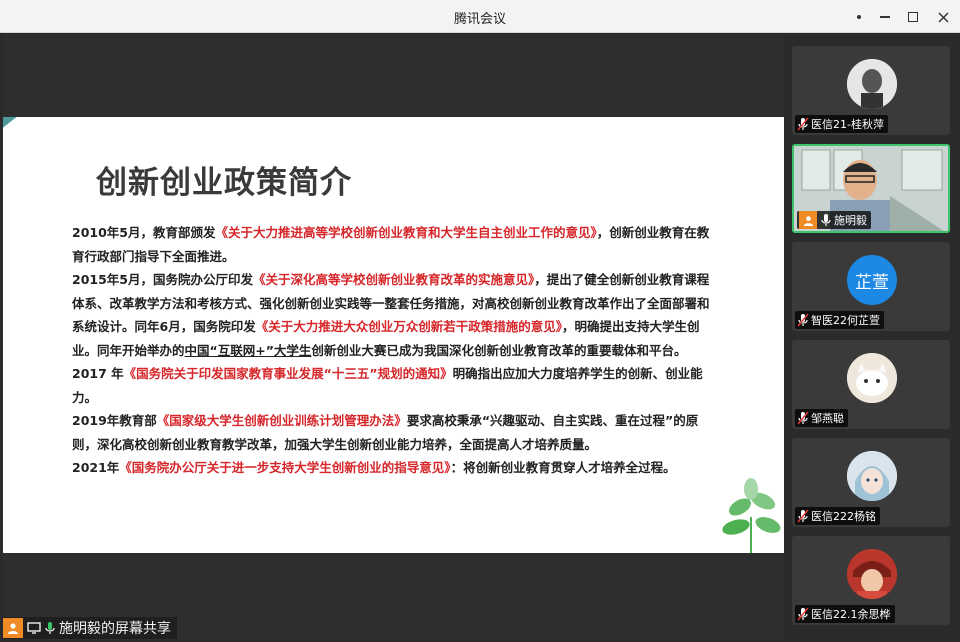 This screenshot has height=642, width=960. I want to click on maximize-button, so click(913, 17).